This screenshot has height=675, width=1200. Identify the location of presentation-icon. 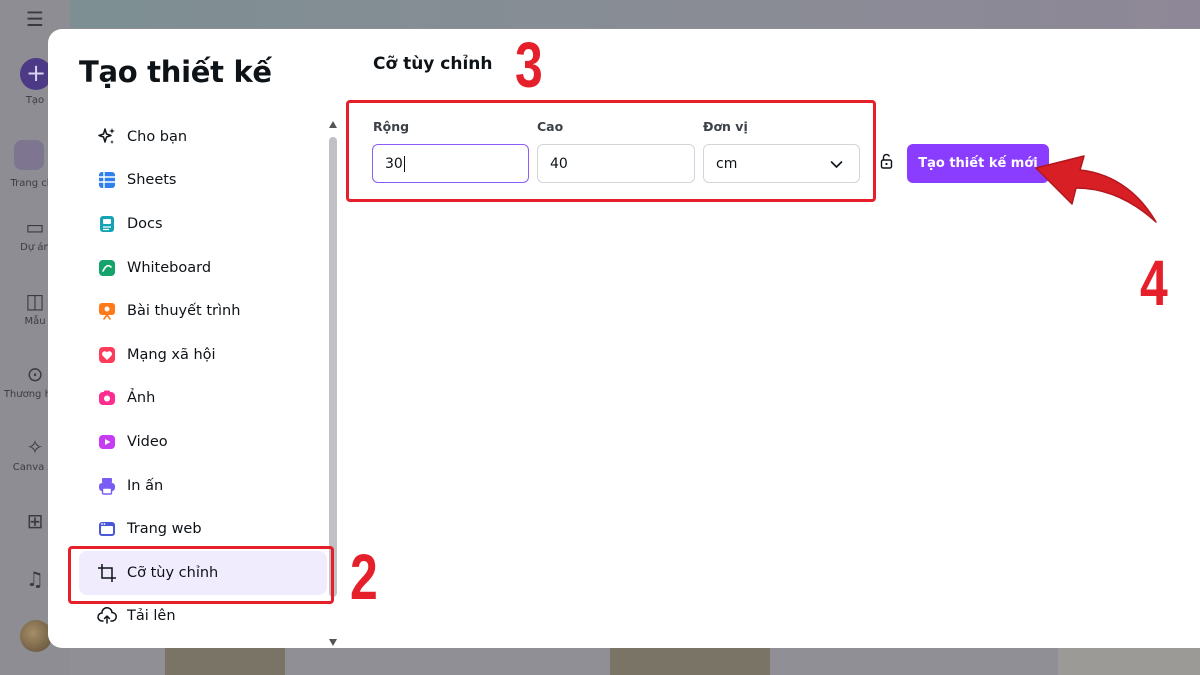
(107, 311).